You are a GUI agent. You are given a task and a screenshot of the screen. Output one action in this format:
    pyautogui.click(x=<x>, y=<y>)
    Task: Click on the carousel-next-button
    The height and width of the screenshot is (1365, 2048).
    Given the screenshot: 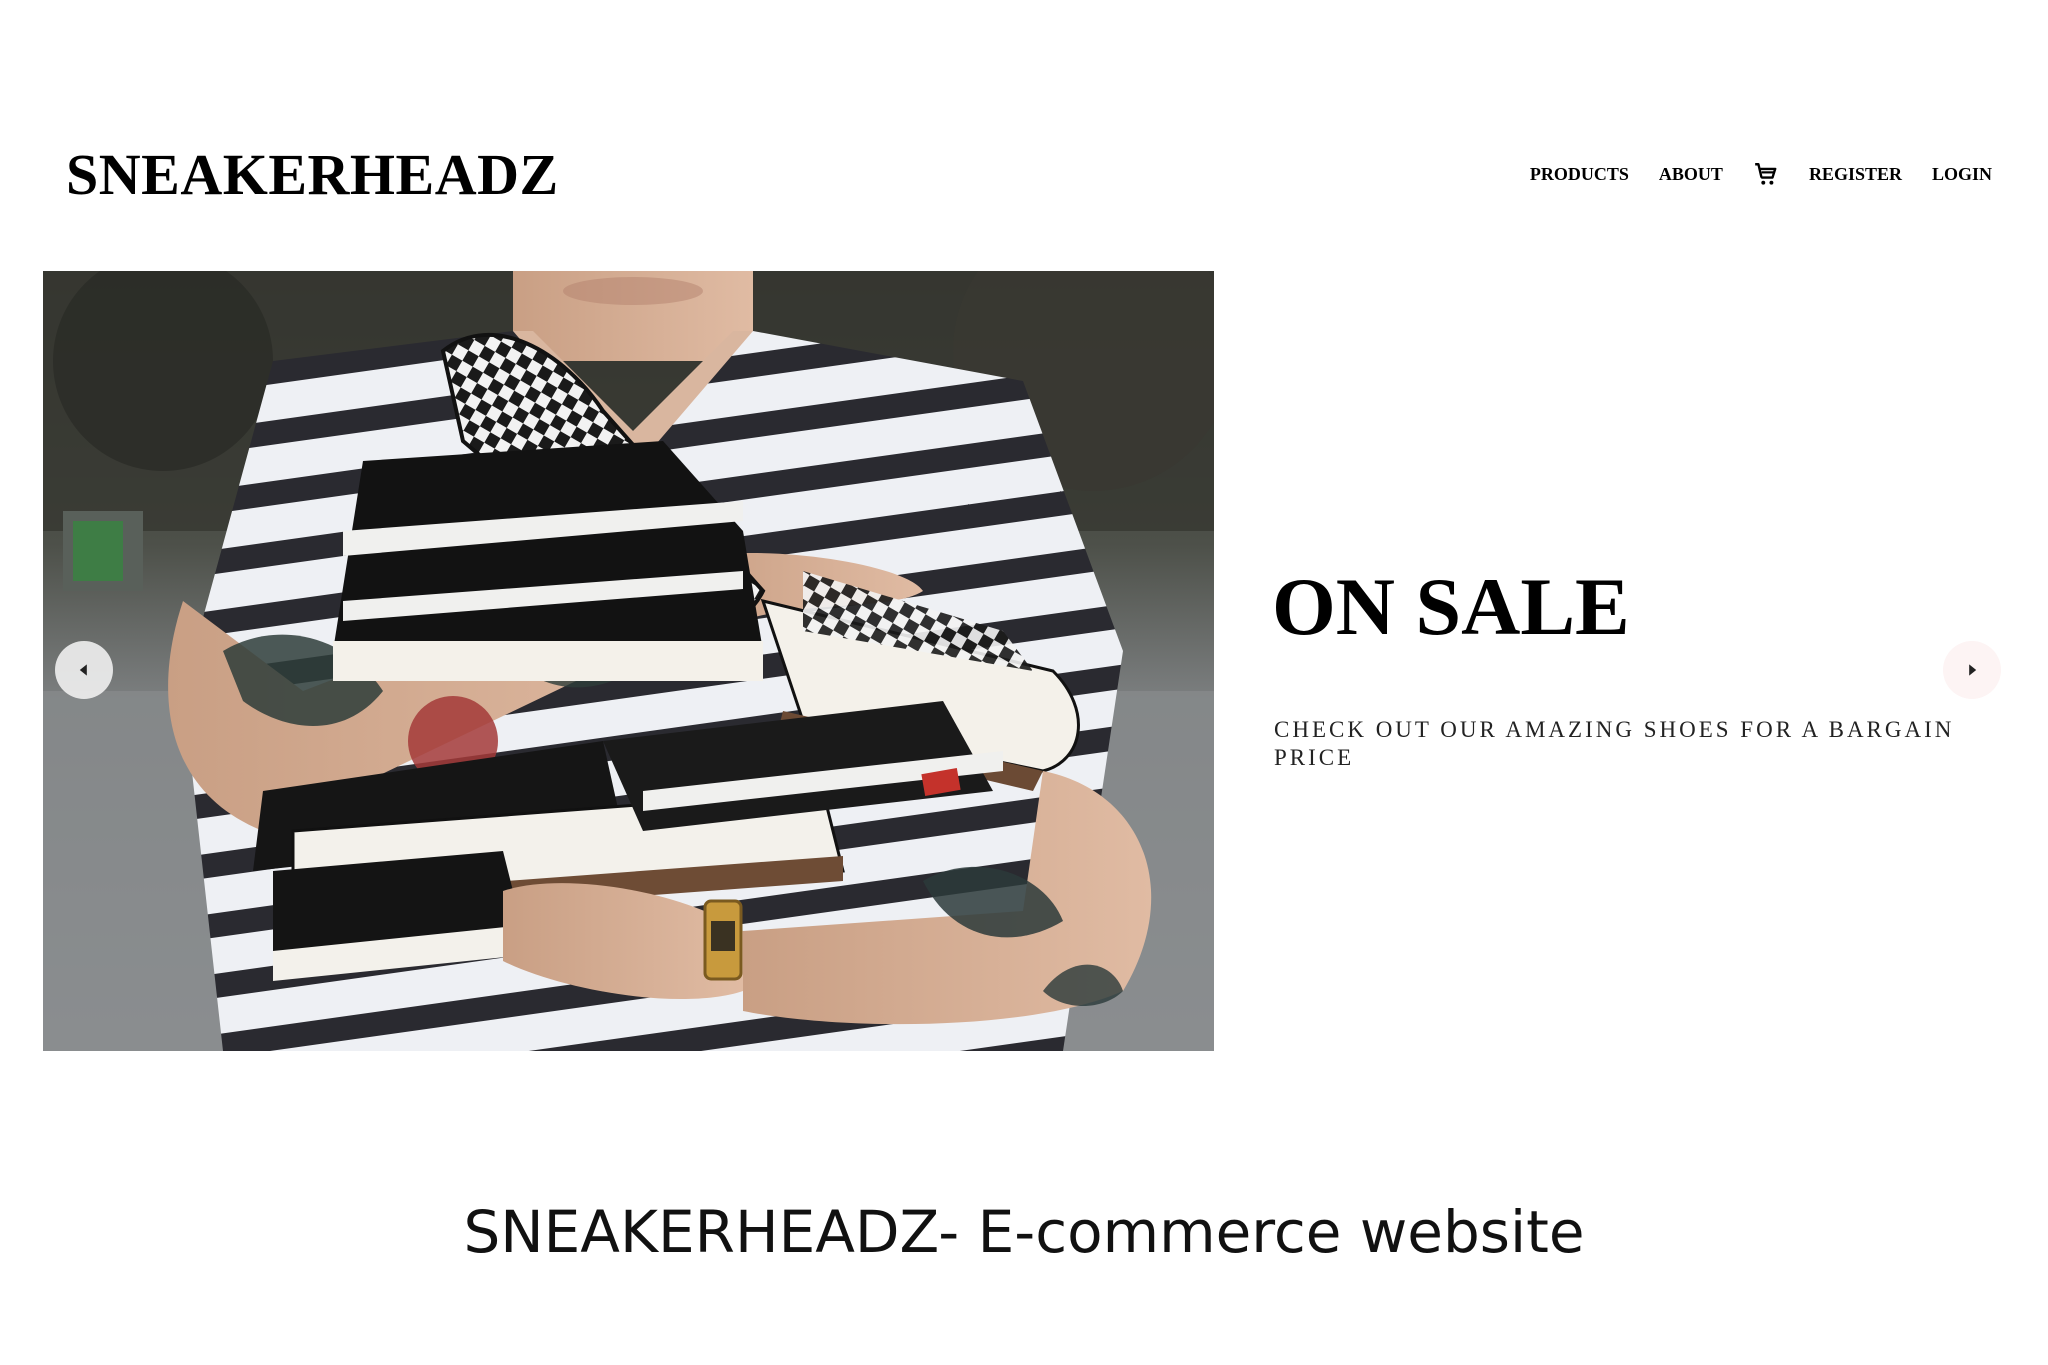 What is the action you would take?
    pyautogui.click(x=1972, y=670)
    